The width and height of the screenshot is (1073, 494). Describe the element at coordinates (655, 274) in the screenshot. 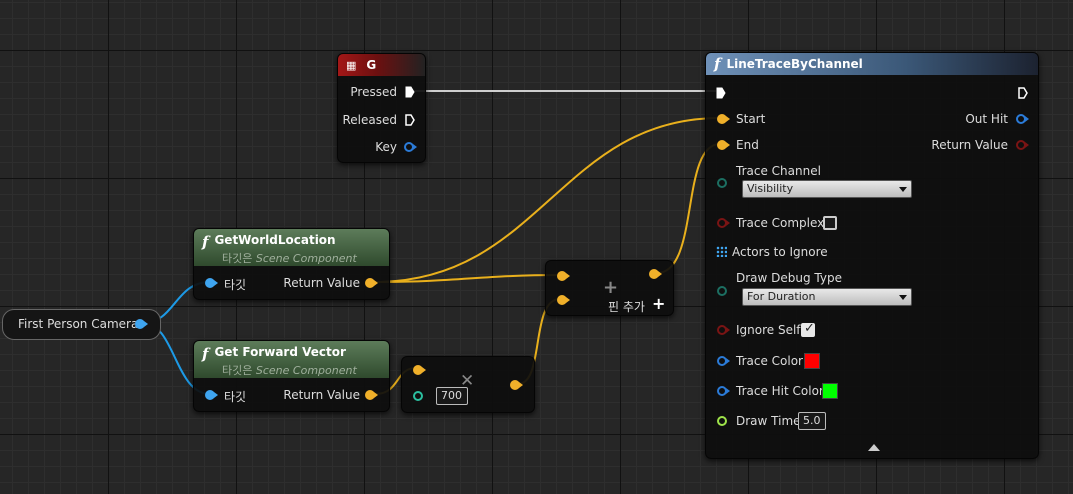

I see `add-output-pin` at that location.